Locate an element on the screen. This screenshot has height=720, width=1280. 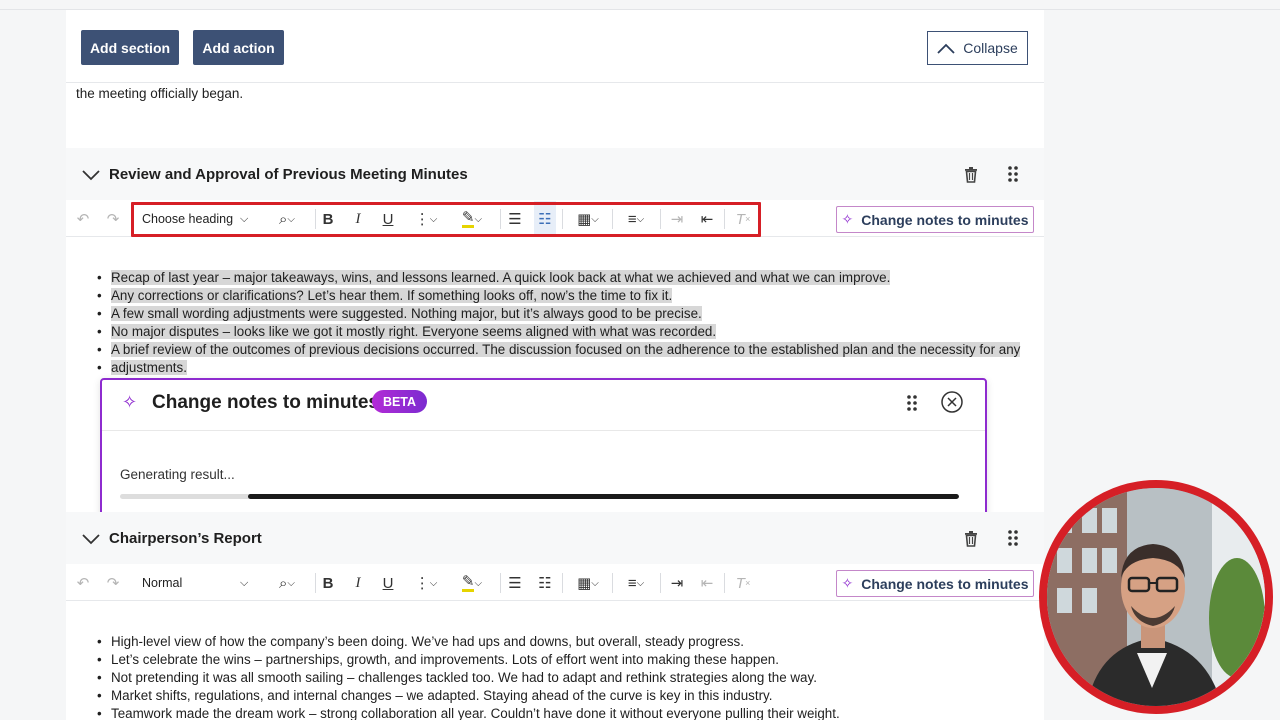
chevron-down-icon: ⌵ is located at coordinates (244, 582).